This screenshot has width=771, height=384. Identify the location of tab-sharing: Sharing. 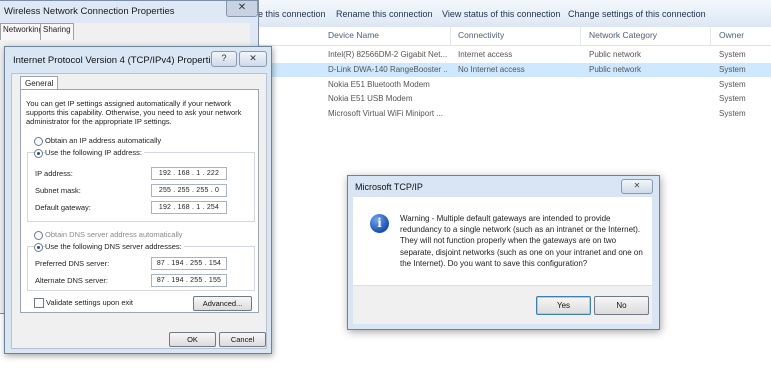
(57, 31).